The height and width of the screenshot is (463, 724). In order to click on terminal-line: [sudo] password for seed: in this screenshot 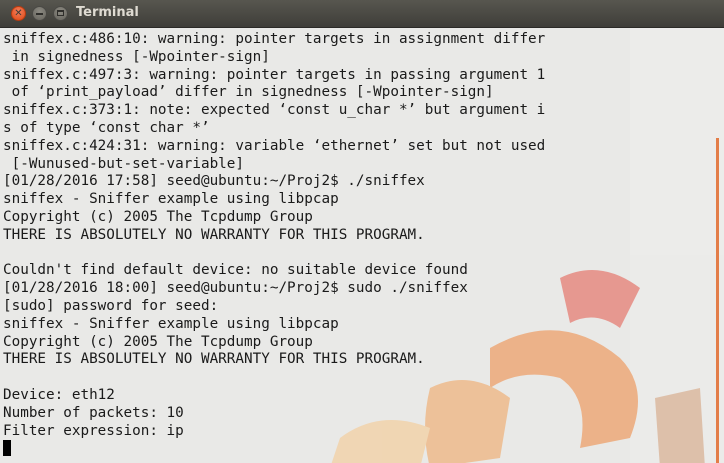, I will do `click(111, 305)`.